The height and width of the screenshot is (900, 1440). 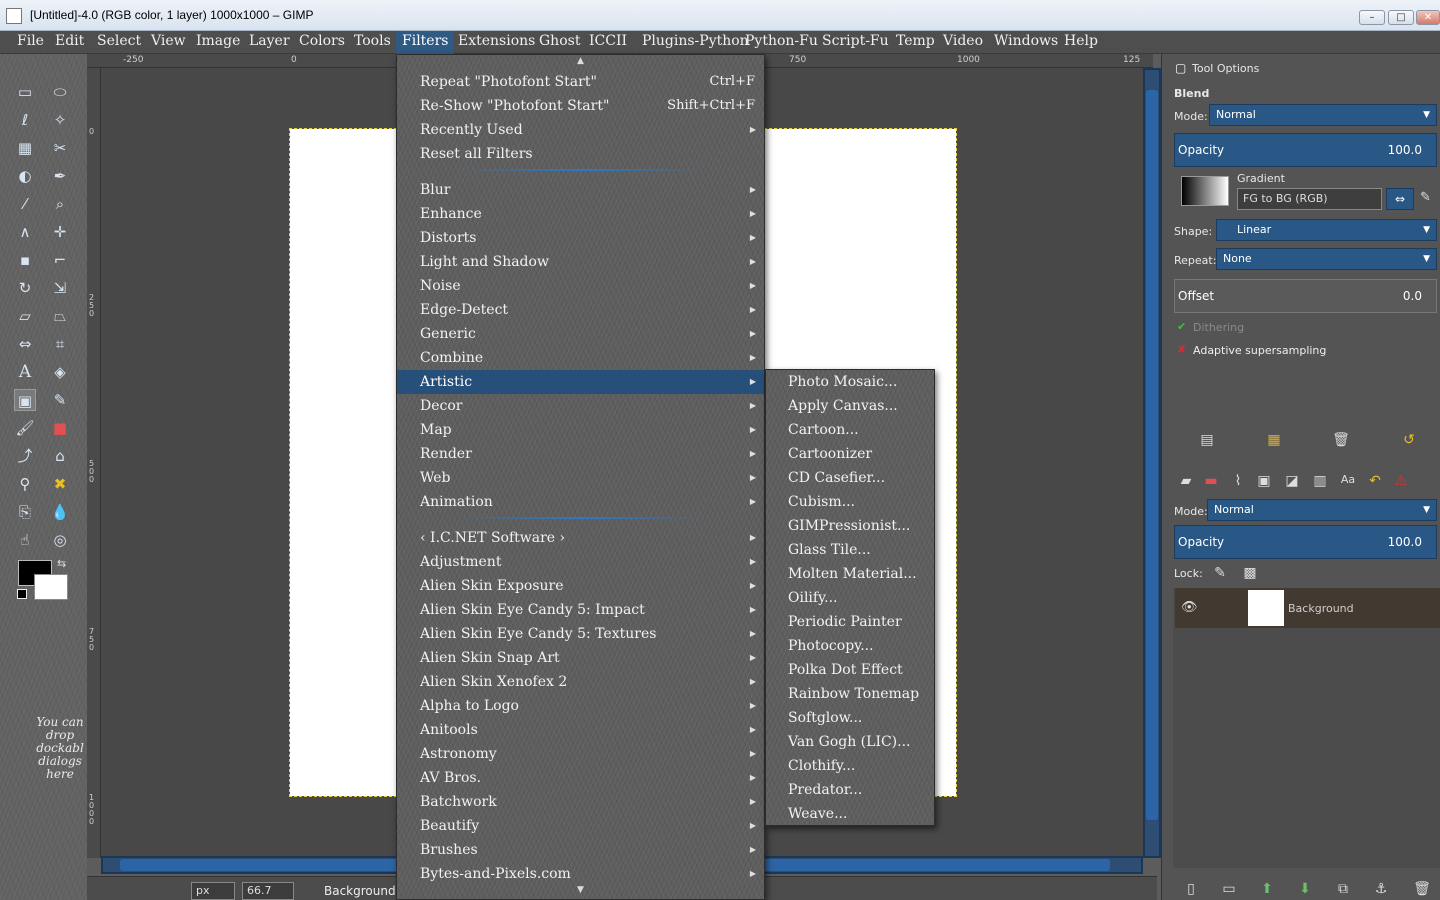 I want to click on menu-item-combine: Combine ▶, so click(x=580, y=358).